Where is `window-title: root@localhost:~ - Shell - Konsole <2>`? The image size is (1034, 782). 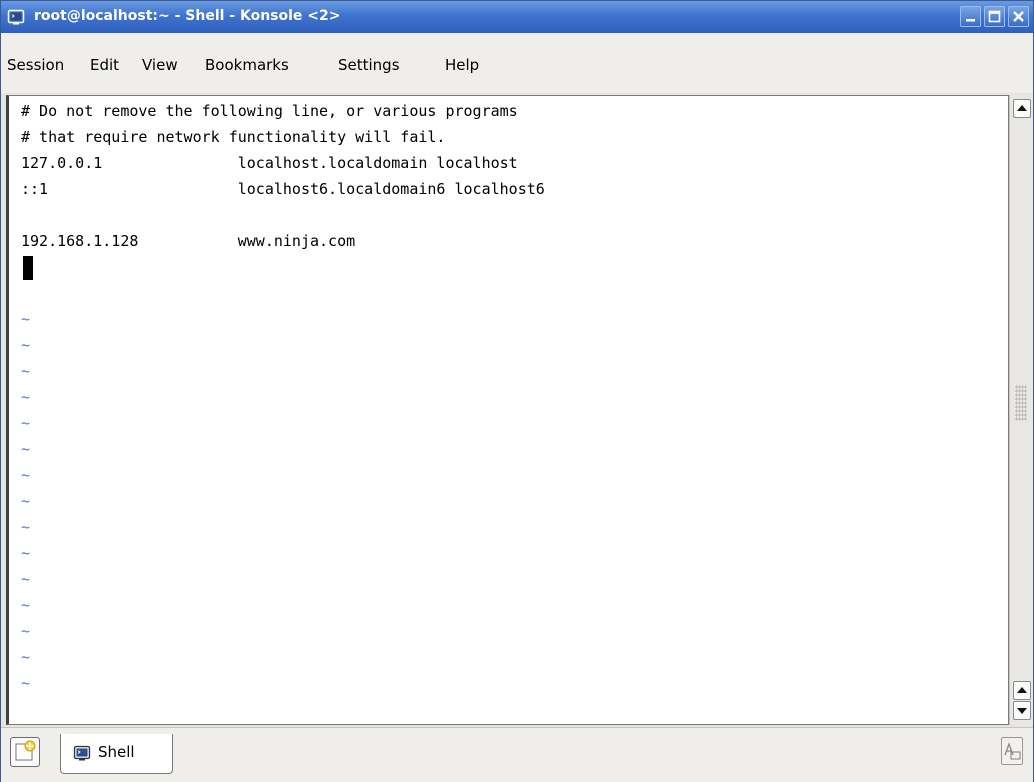
window-title: root@localhost:~ - Shell - Konsole <2> is located at coordinates (187, 16).